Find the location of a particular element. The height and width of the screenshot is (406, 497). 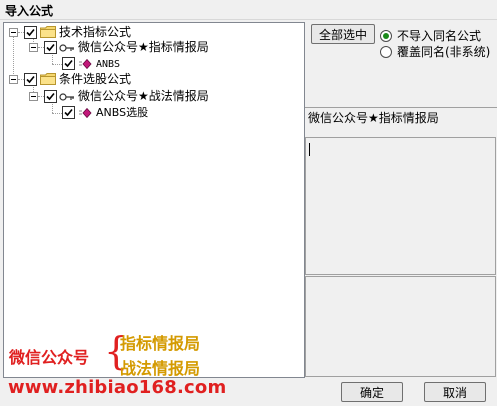

checkbox-tactics-bureau is located at coordinates (50, 96).